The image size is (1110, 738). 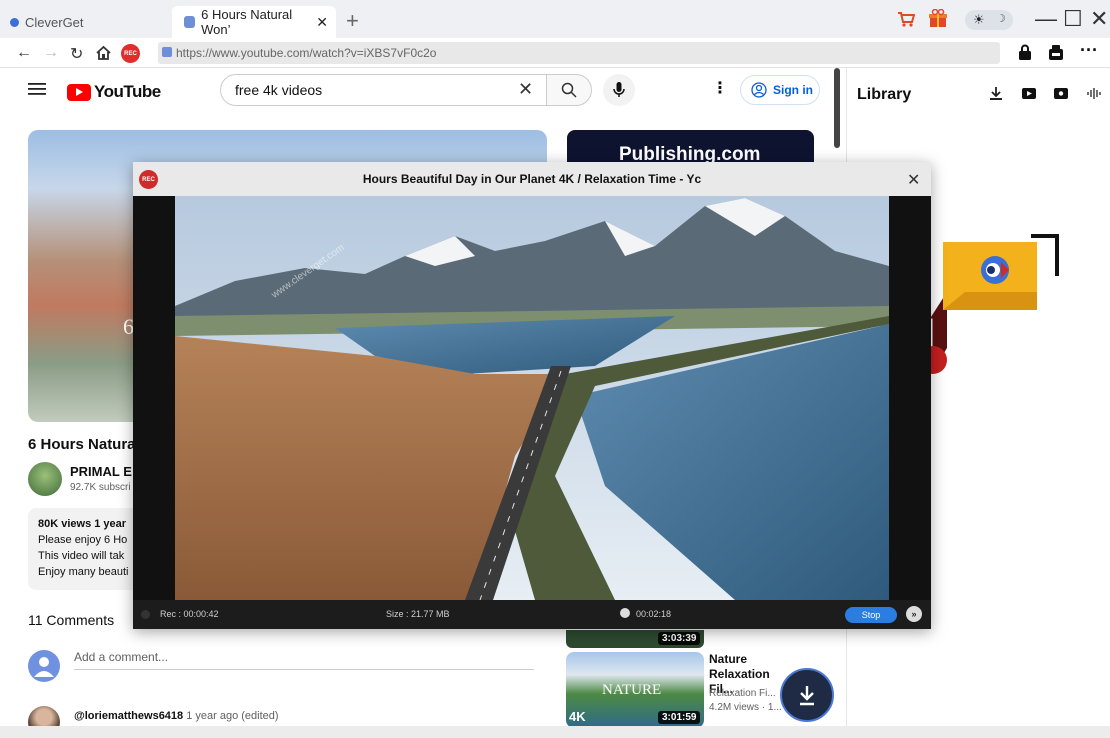 What do you see at coordinates (1025, 52) in the screenshot?
I see `lock-icon` at bounding box center [1025, 52].